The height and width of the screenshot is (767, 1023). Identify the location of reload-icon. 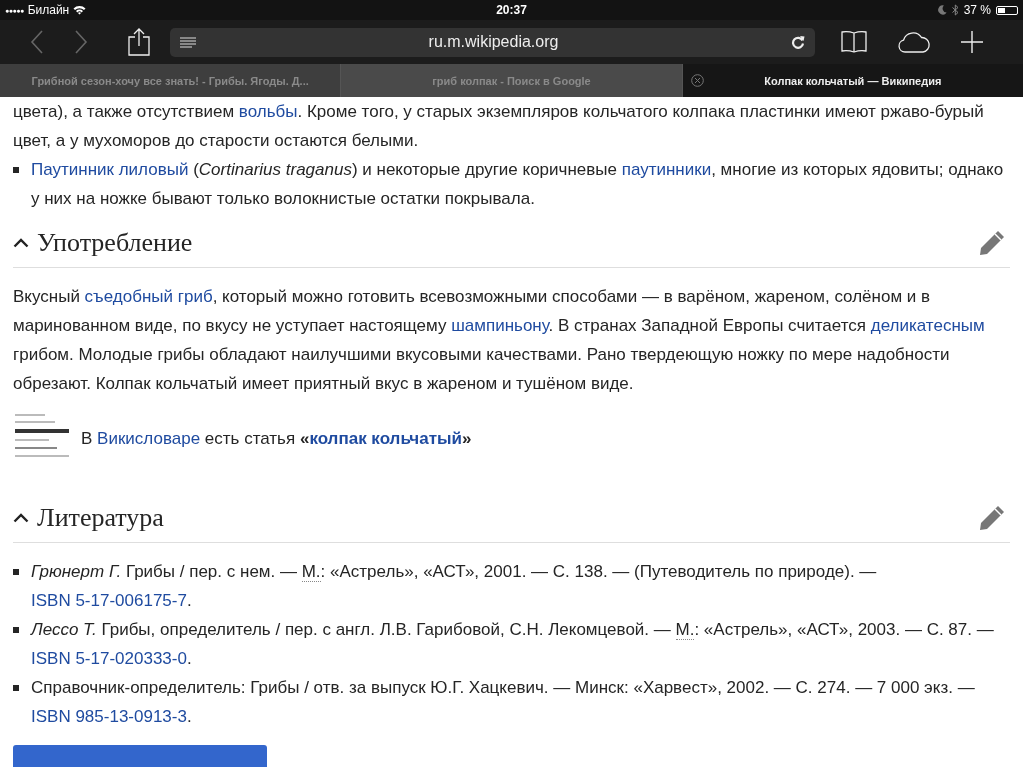
(798, 42).